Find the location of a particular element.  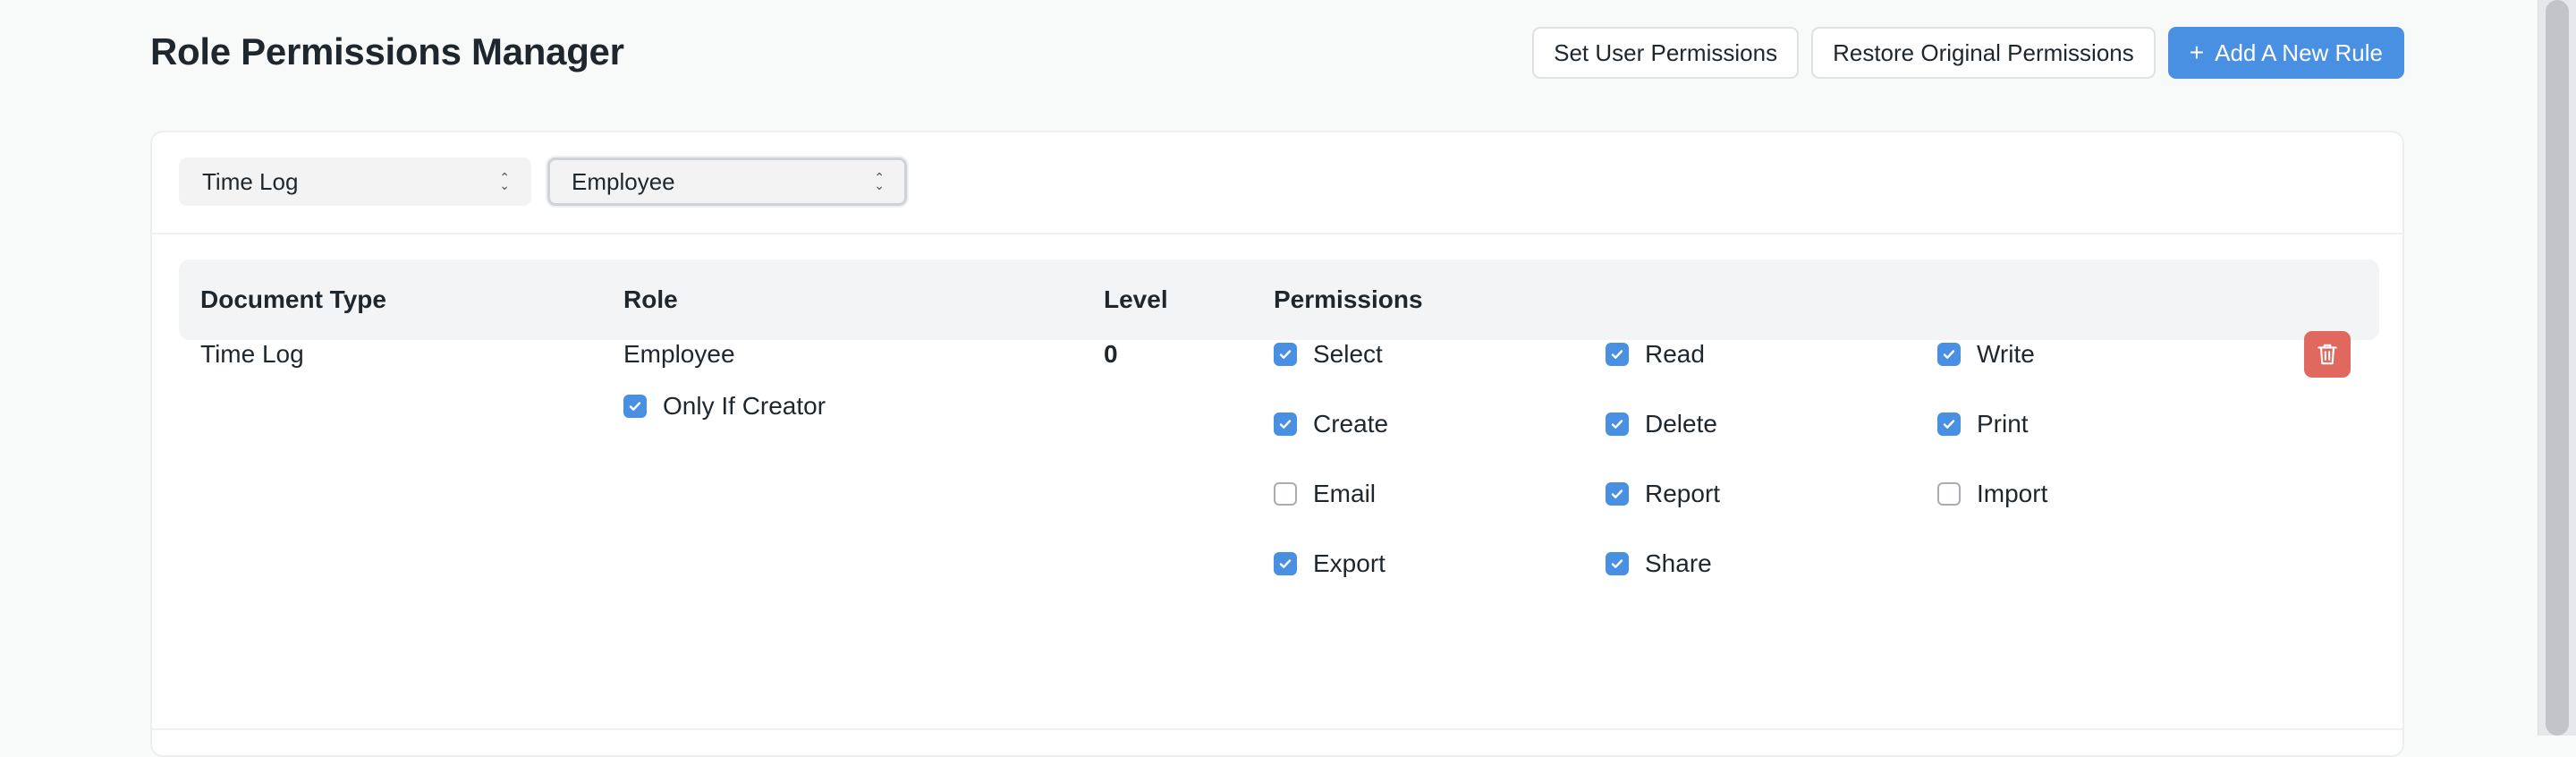

role-select-value: Employee is located at coordinates (623, 181).